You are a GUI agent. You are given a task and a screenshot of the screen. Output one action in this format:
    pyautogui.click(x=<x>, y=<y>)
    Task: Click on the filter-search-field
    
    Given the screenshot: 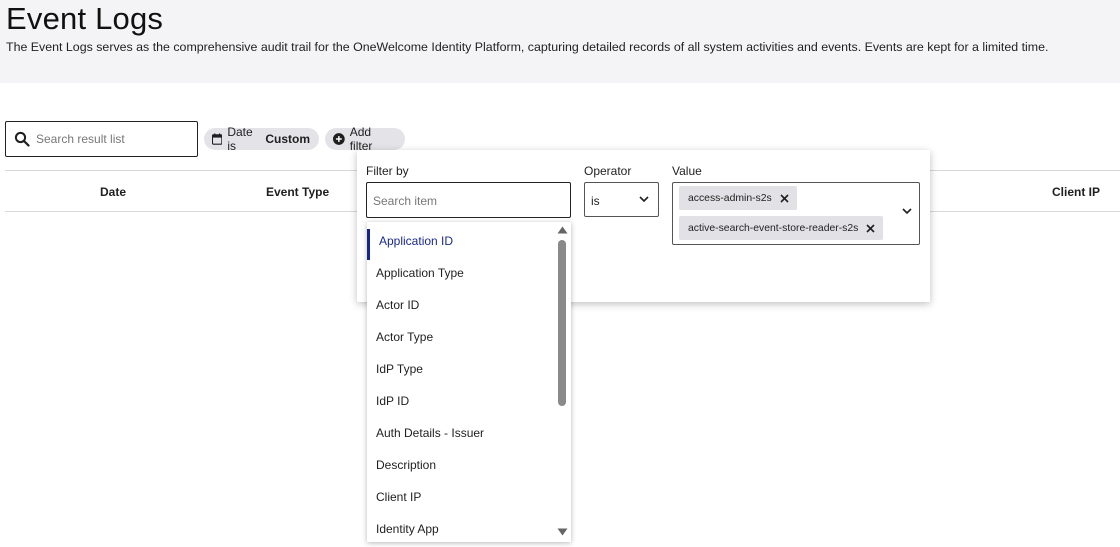 What is the action you would take?
    pyautogui.click(x=468, y=200)
    